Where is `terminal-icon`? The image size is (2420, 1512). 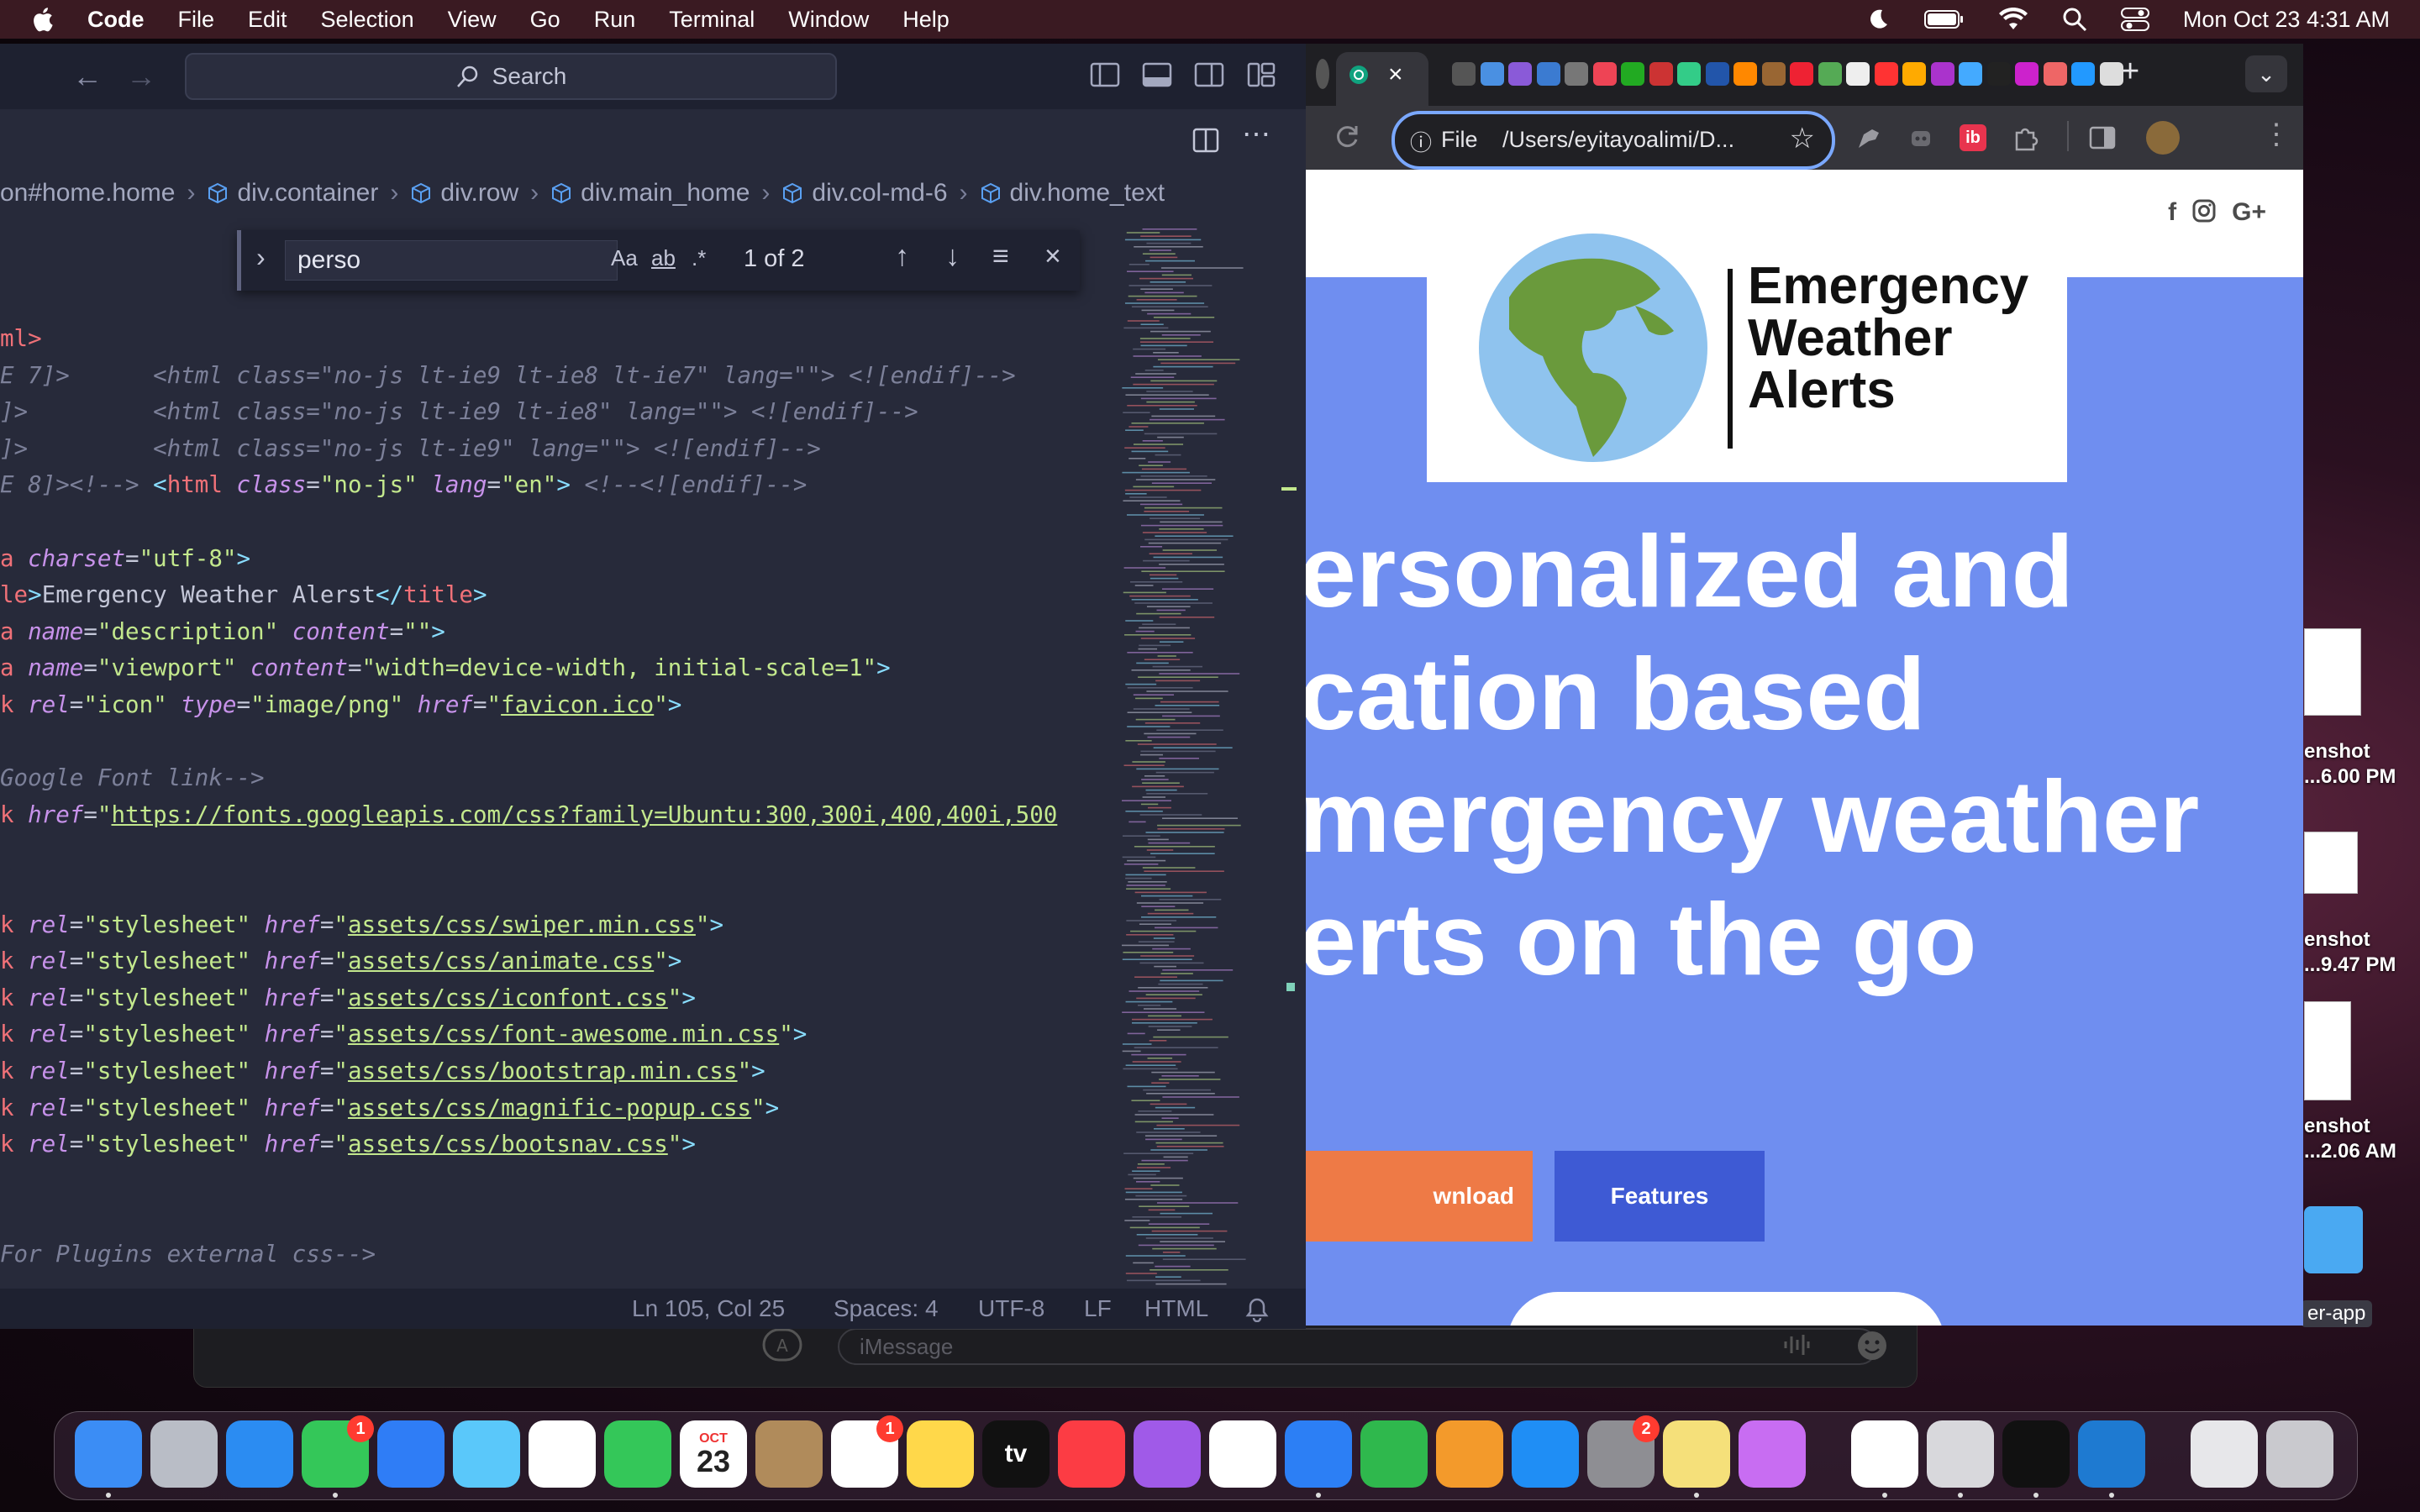 terminal-icon is located at coordinates (2036, 1454).